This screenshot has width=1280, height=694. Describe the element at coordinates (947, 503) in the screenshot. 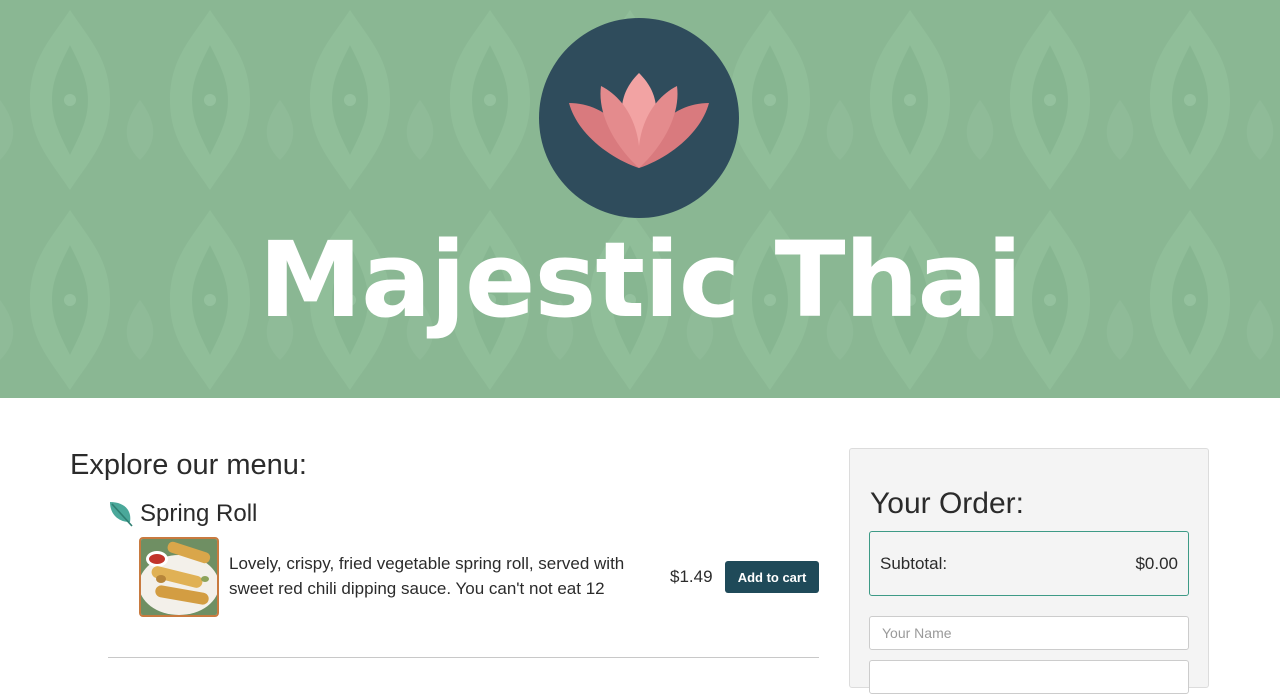

I see `order-title: Your Order:` at that location.